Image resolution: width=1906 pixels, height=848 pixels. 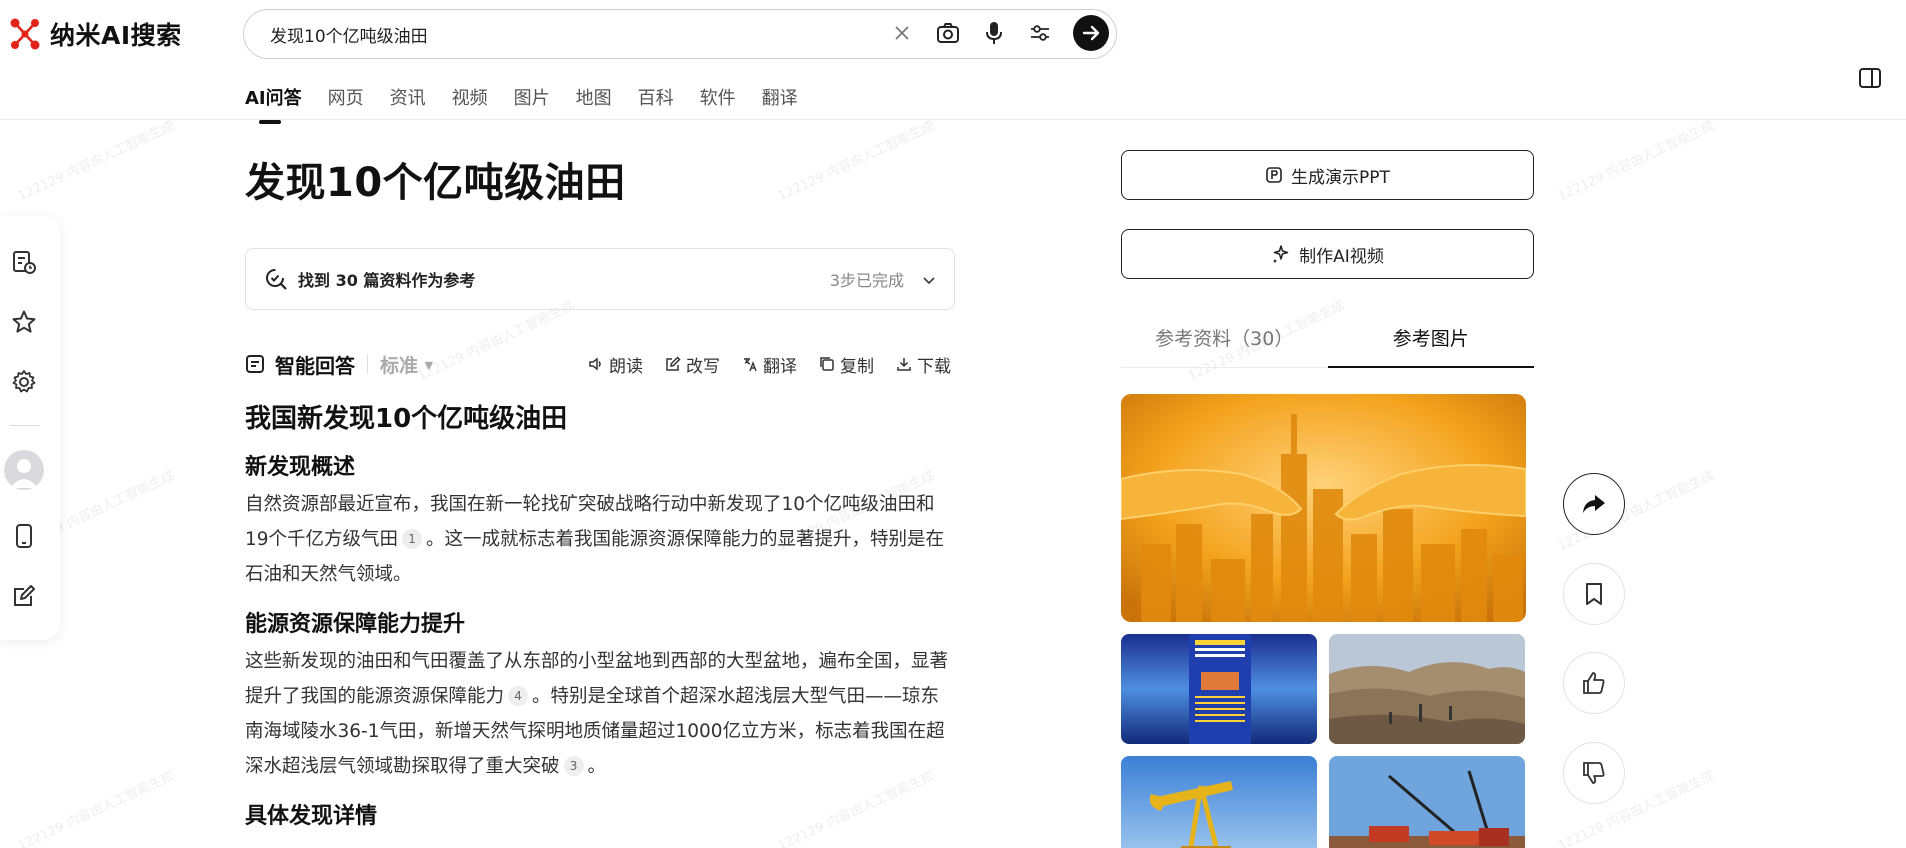 What do you see at coordinates (1341, 256) in the screenshot?
I see `make-ai-video-label: 制作AI视频` at bounding box center [1341, 256].